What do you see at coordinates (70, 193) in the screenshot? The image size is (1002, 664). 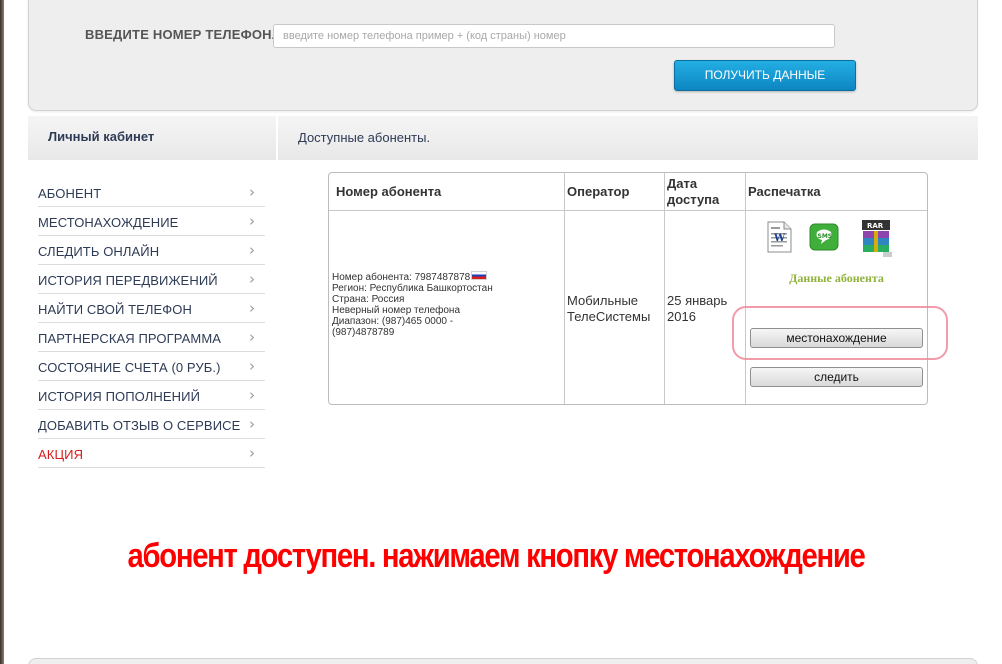 I see `sidebar-item-label: АБОНЕНТ` at bounding box center [70, 193].